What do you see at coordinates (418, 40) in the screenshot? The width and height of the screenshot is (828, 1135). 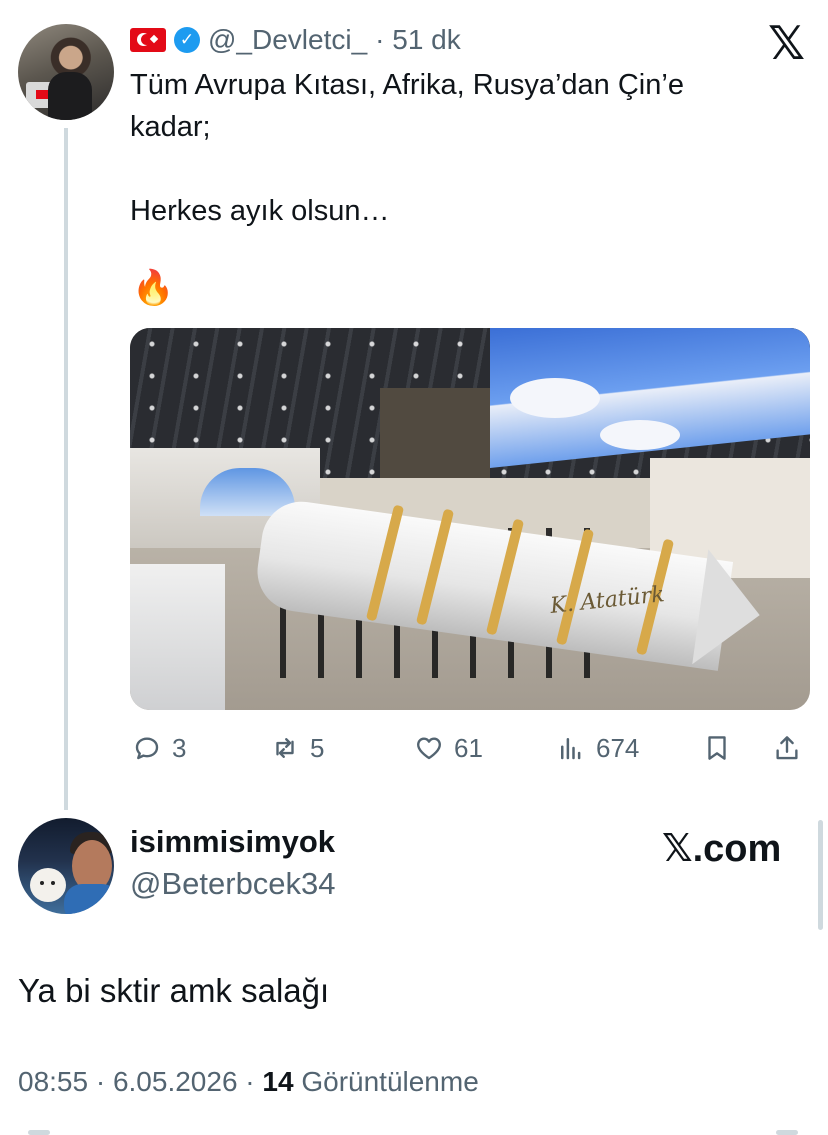 I see `tweet-time: · 51 dk` at bounding box center [418, 40].